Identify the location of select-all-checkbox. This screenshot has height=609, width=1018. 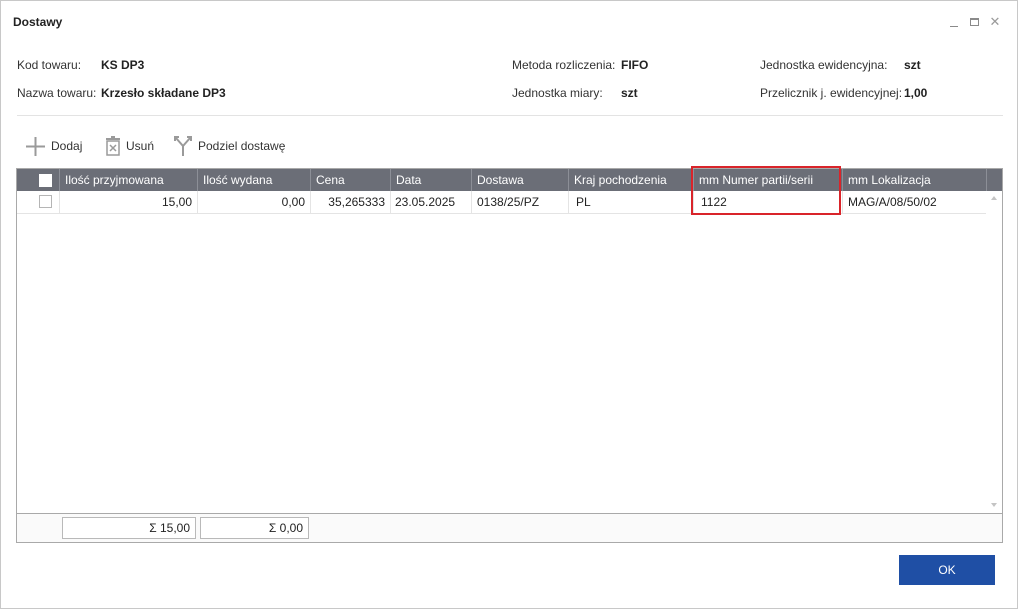
(45, 180).